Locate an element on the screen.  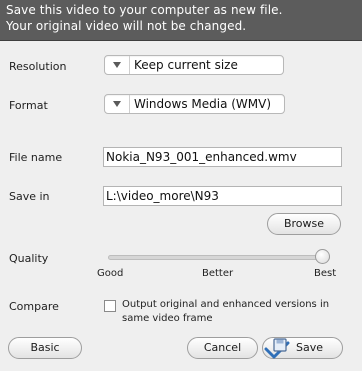
save-in-label: Save in is located at coordinates (29, 196).